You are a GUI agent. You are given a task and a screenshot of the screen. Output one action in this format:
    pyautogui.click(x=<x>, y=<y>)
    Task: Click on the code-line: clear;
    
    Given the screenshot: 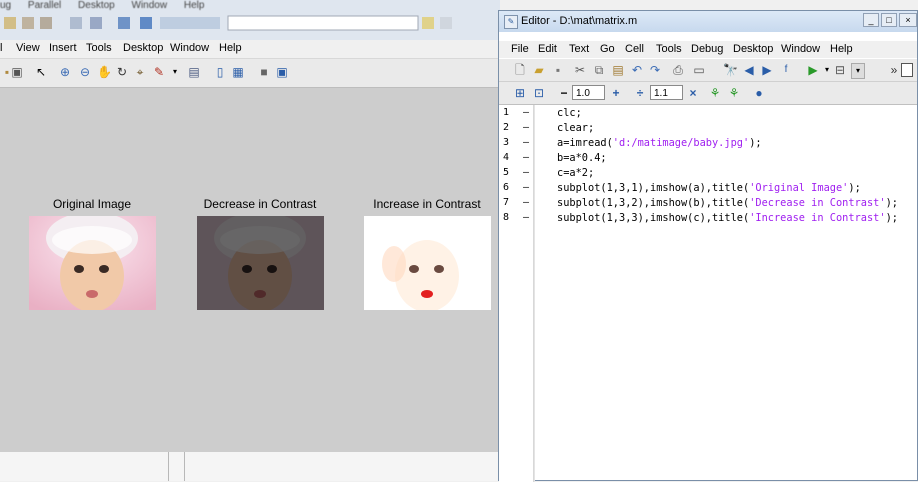 What is the action you would take?
    pyautogui.click(x=575, y=128)
    